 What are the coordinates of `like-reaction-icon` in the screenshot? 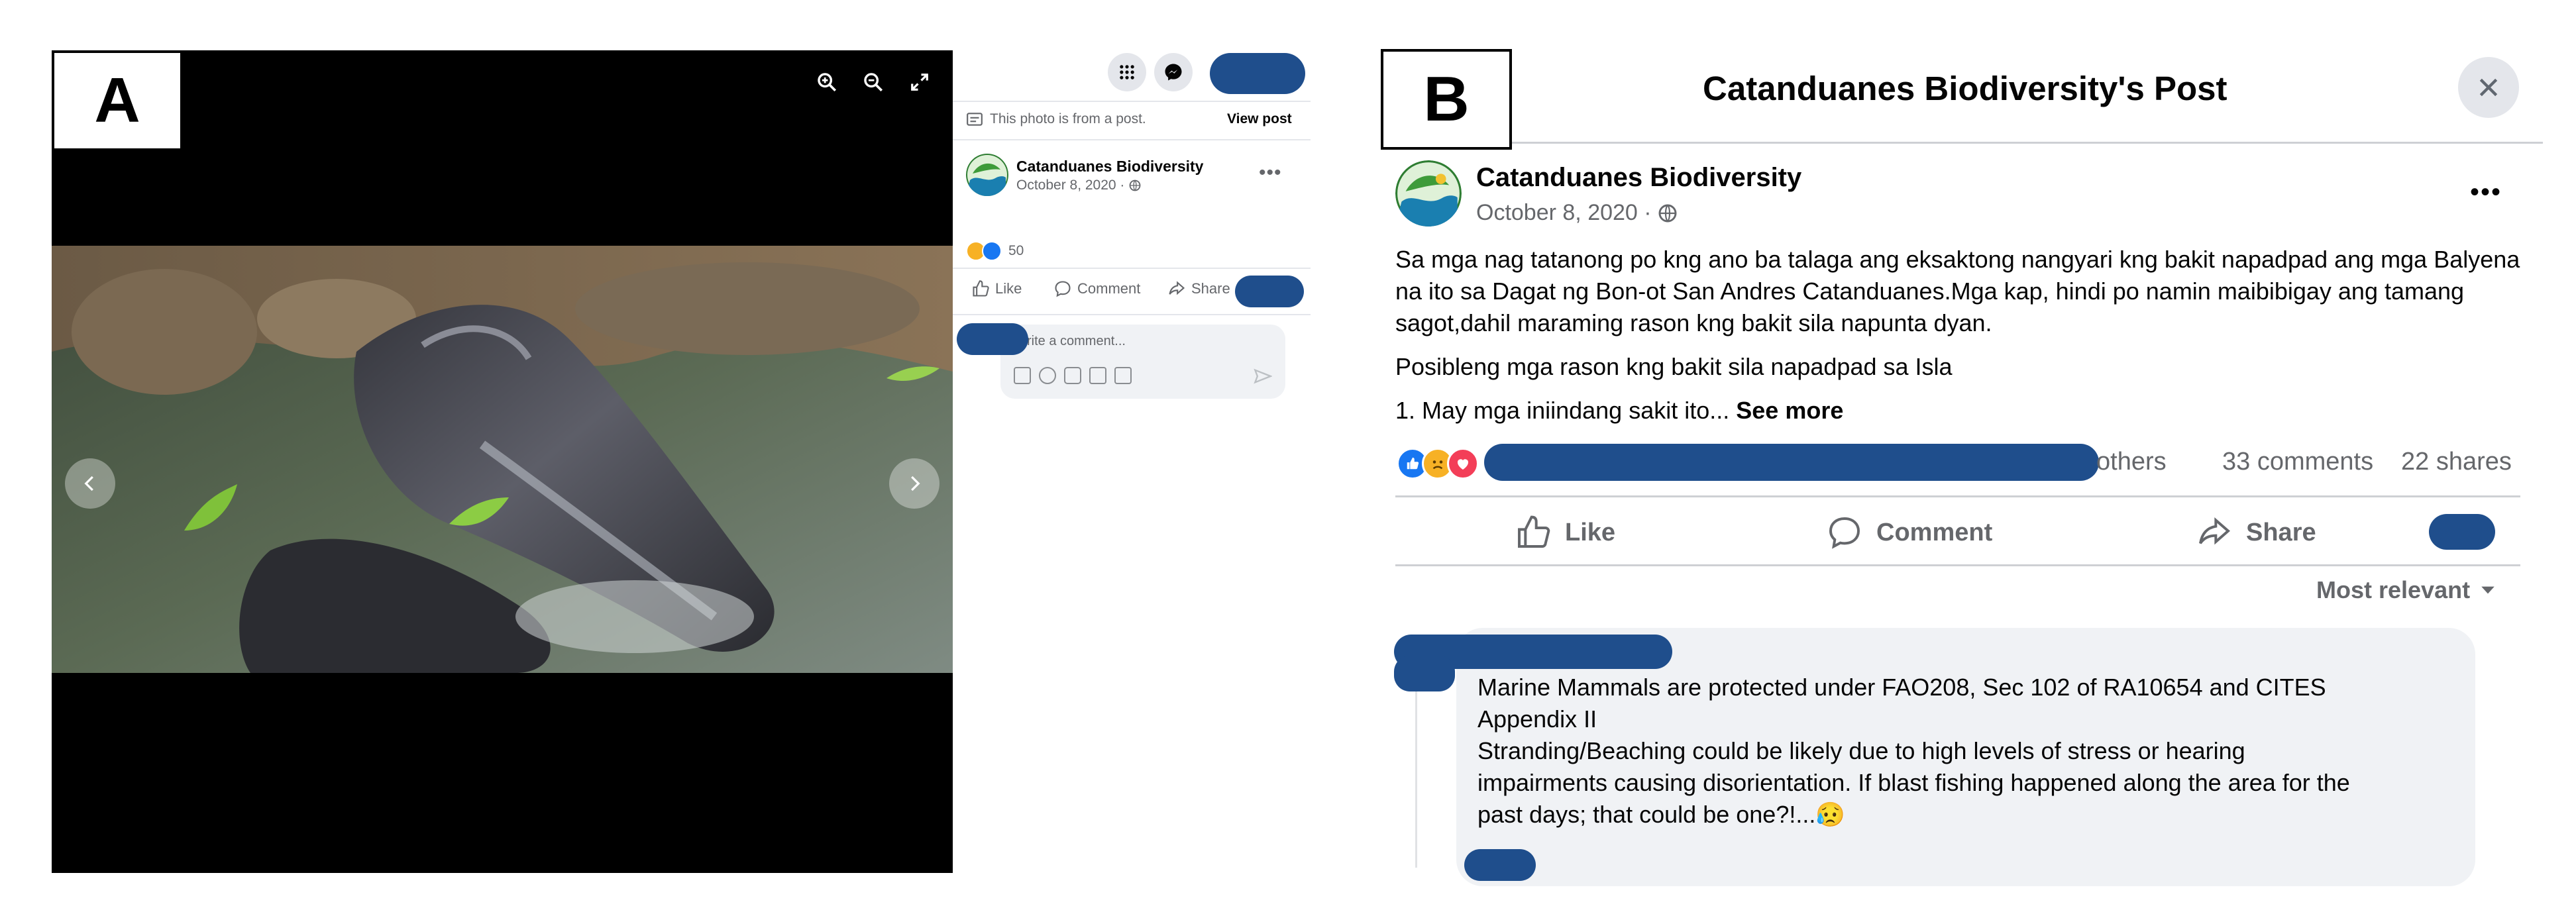 It's located at (992, 251).